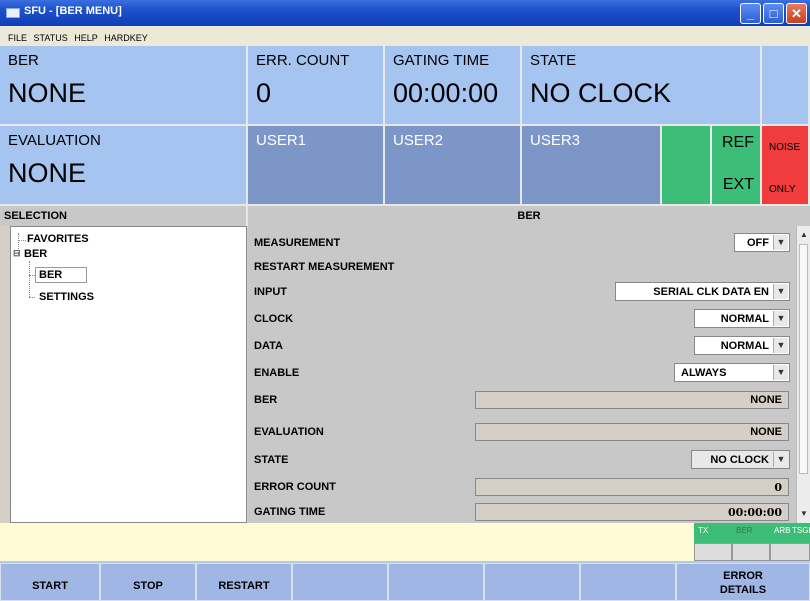 The height and width of the screenshot is (601, 810). What do you see at coordinates (738, 184) in the screenshot?
I see `tile-ref-value: EXT` at bounding box center [738, 184].